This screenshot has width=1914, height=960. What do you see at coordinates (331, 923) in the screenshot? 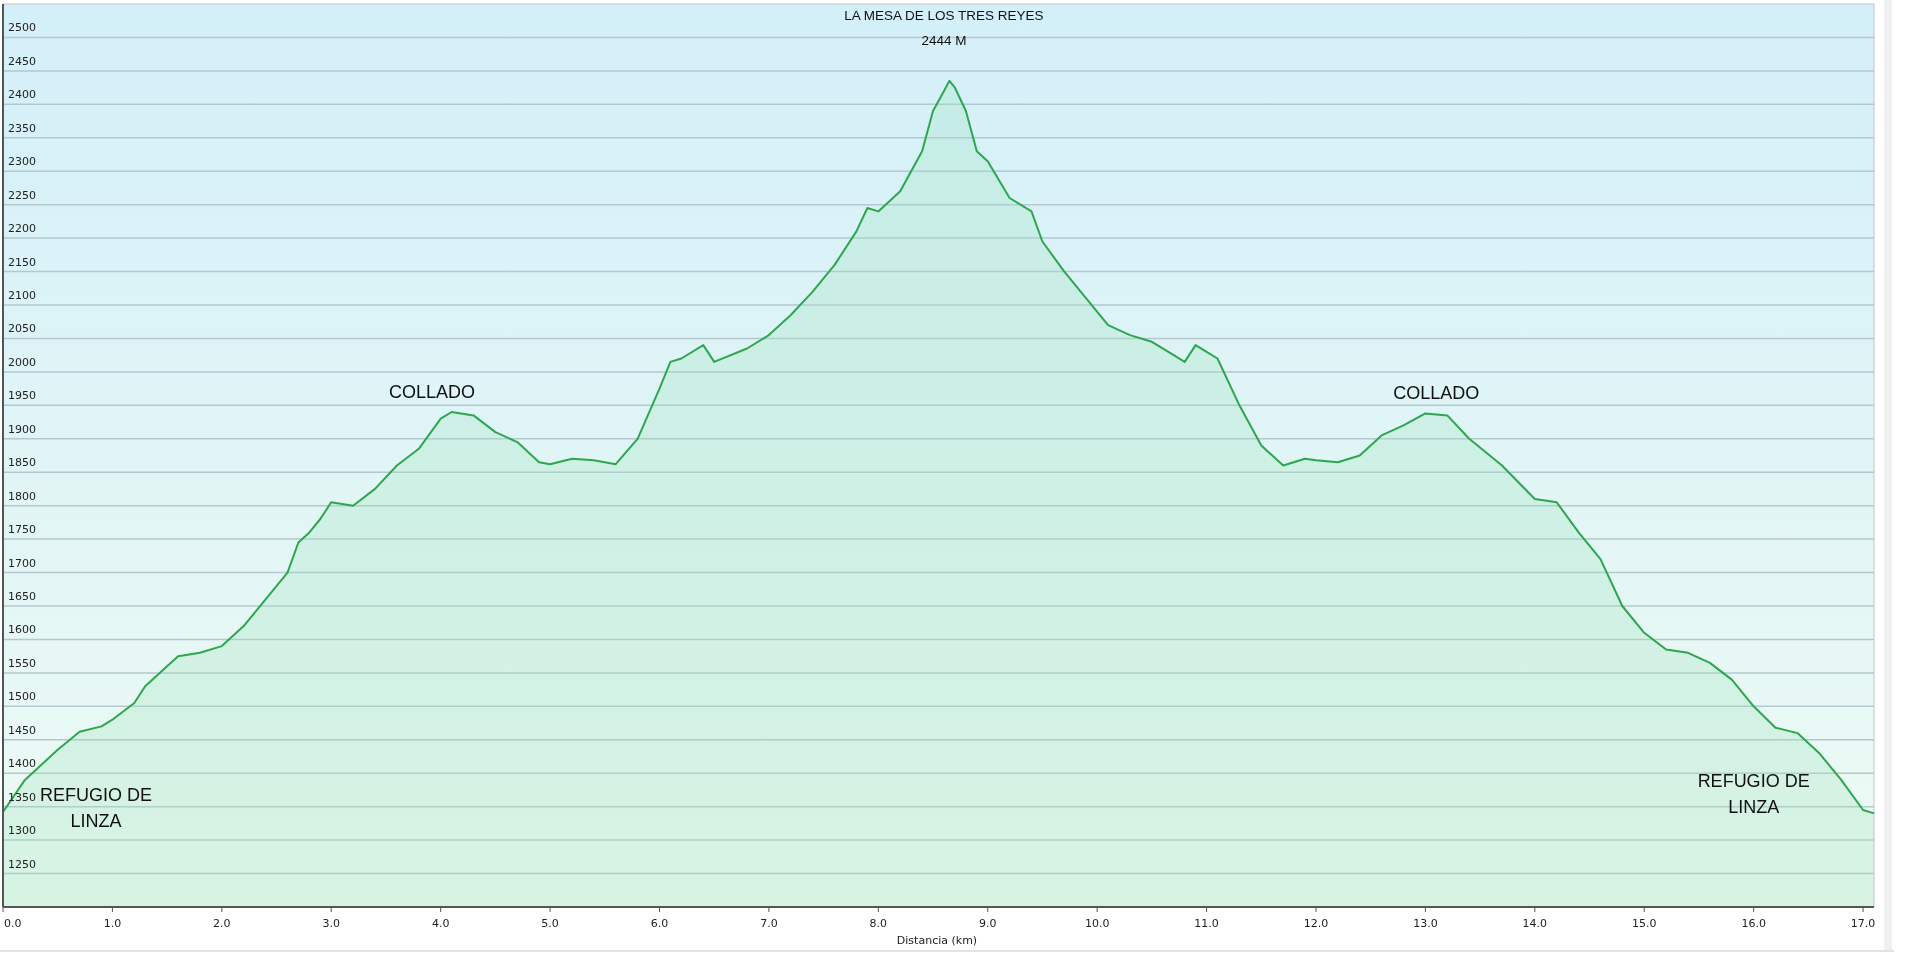
I see `x-tick-label: 3.0` at bounding box center [331, 923].